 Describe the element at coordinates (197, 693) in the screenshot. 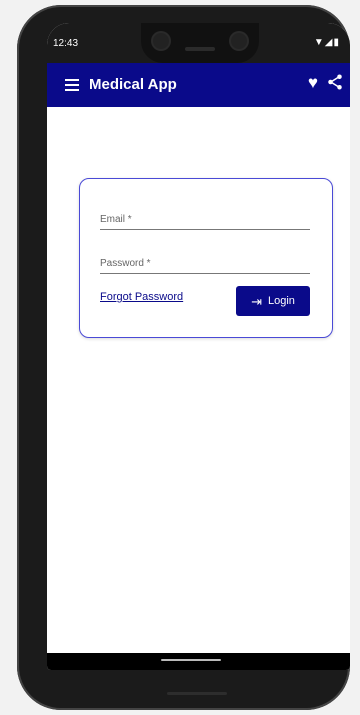

I see `bottom-speaker` at that location.